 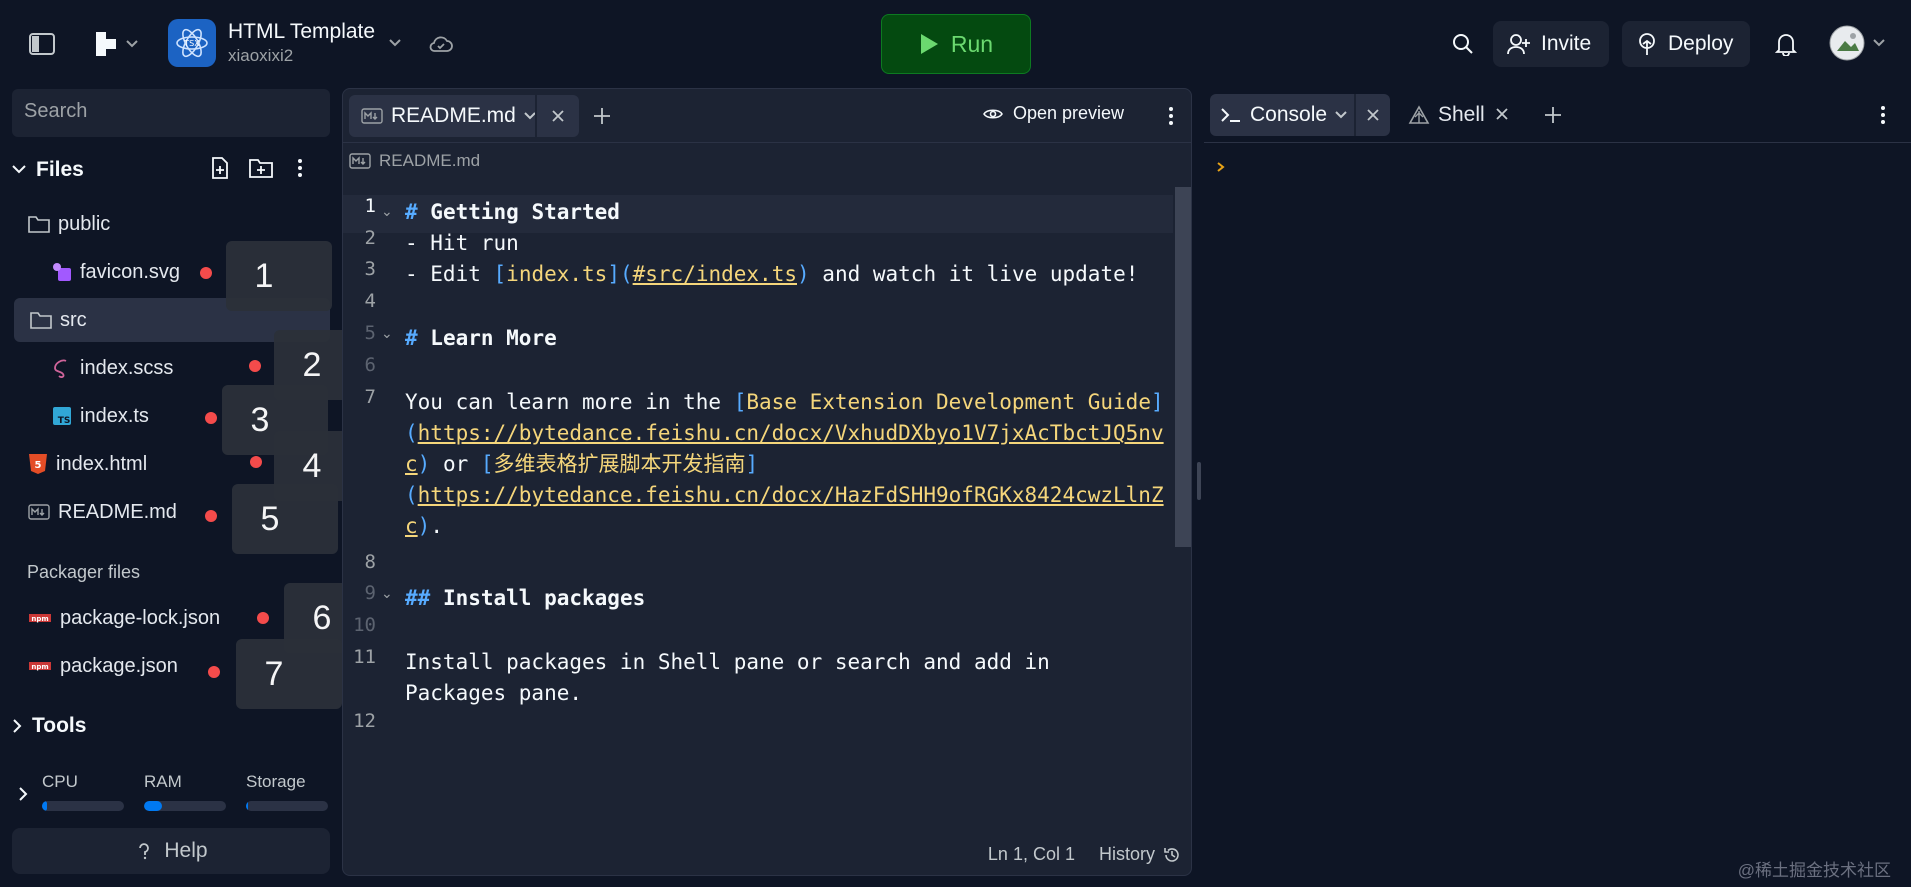 What do you see at coordinates (60, 368) in the screenshot?
I see `sass-file-icon` at bounding box center [60, 368].